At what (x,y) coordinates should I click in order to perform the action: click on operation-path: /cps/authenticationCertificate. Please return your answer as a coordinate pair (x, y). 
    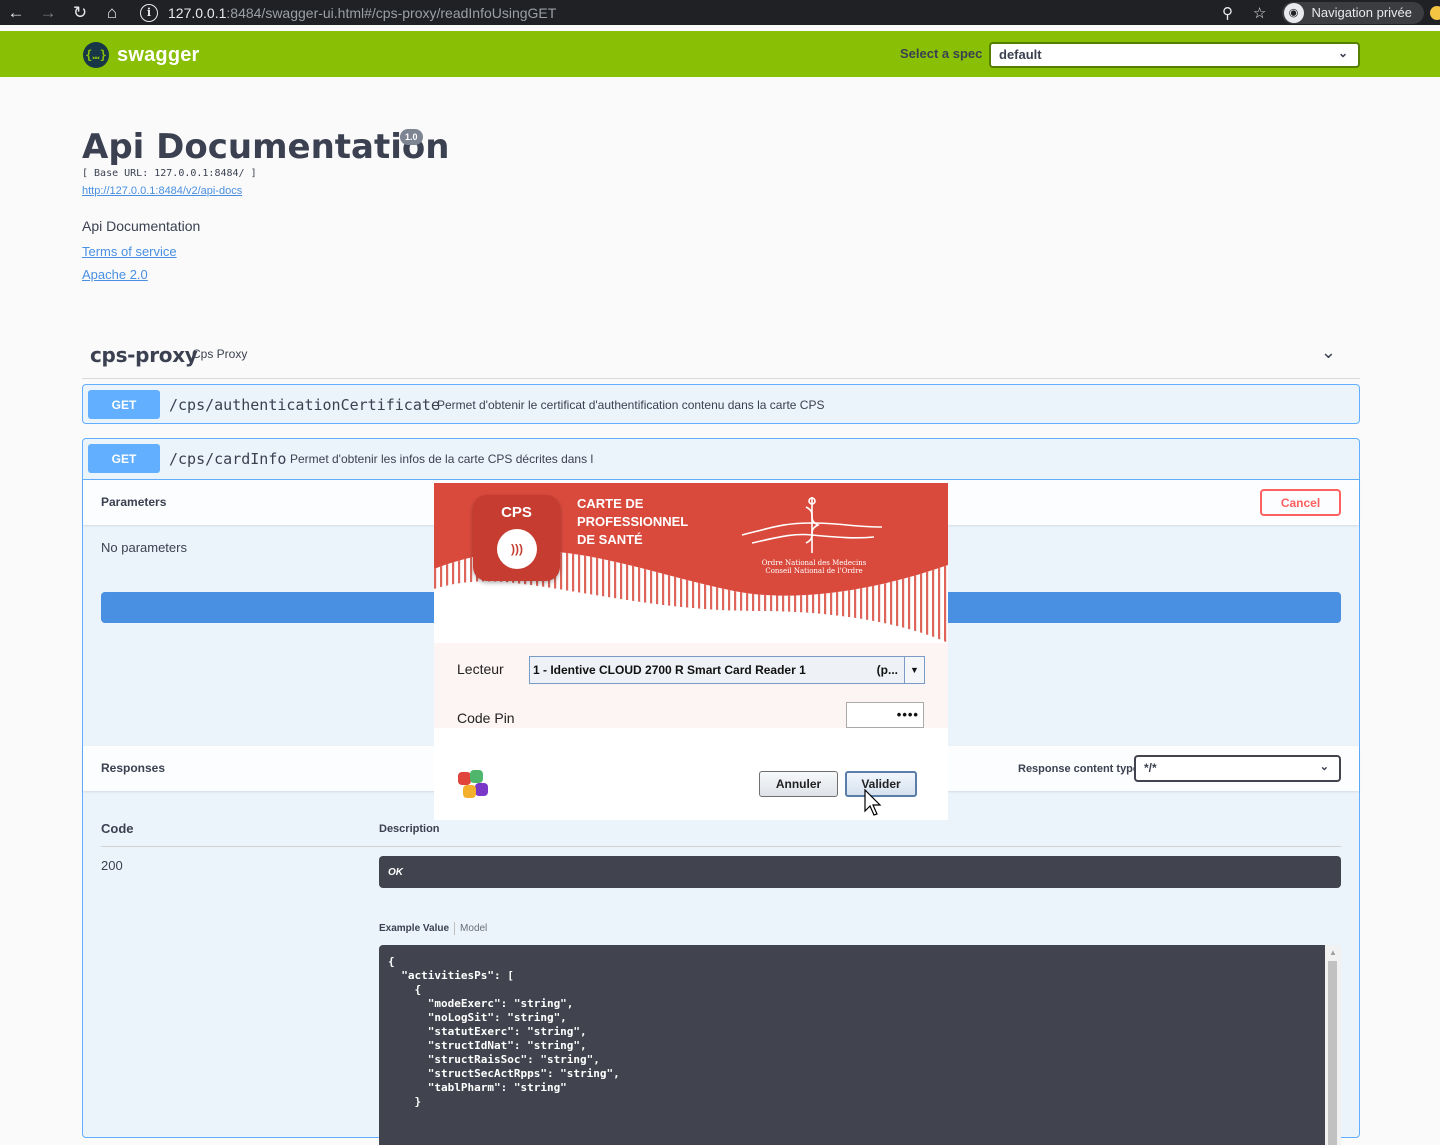
    Looking at the image, I should click on (304, 405).